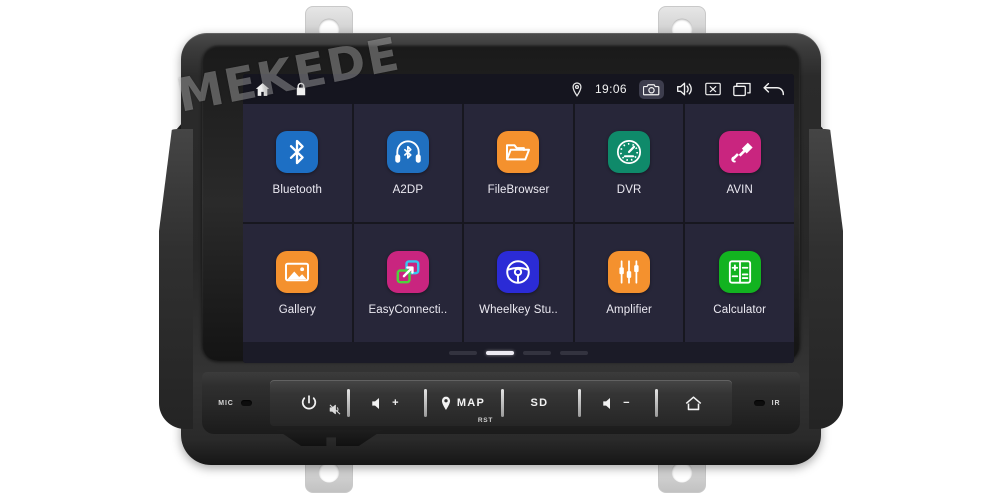 This screenshot has width=1000, height=500. What do you see at coordinates (627, 403) in the screenshot?
I see `volume-down-label: −` at bounding box center [627, 403].